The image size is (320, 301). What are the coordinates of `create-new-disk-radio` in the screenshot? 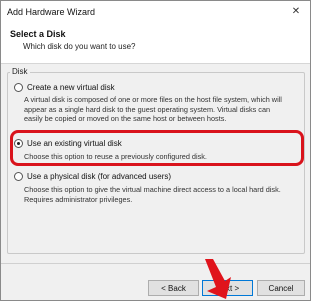 It's located at (18, 87).